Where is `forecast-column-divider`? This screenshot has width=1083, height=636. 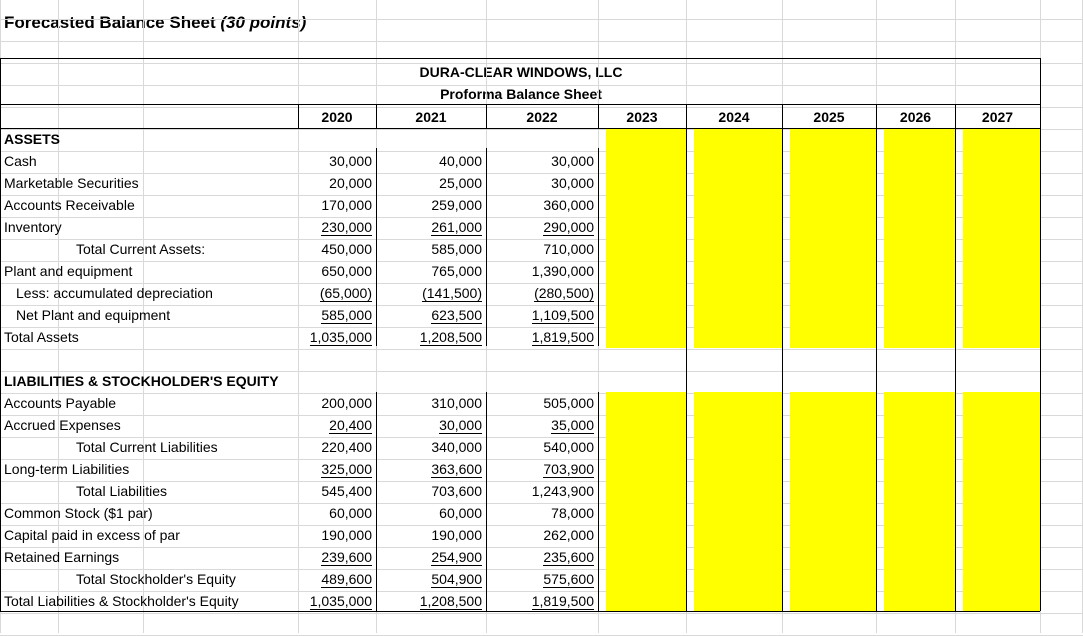 forecast-column-divider is located at coordinates (782, 369).